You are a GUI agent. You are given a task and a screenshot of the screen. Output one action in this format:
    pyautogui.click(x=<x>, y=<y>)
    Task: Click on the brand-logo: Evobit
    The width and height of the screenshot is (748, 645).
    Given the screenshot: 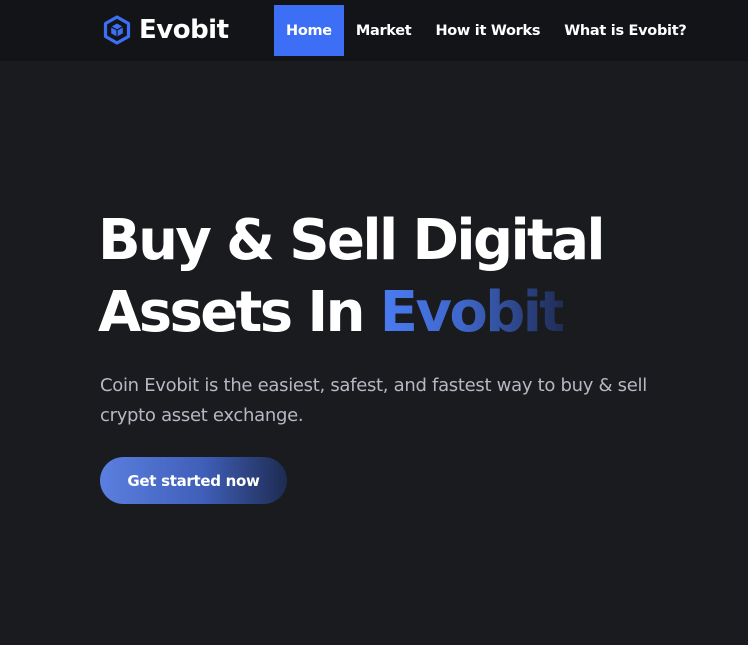 What is the action you would take?
    pyautogui.click(x=166, y=30)
    